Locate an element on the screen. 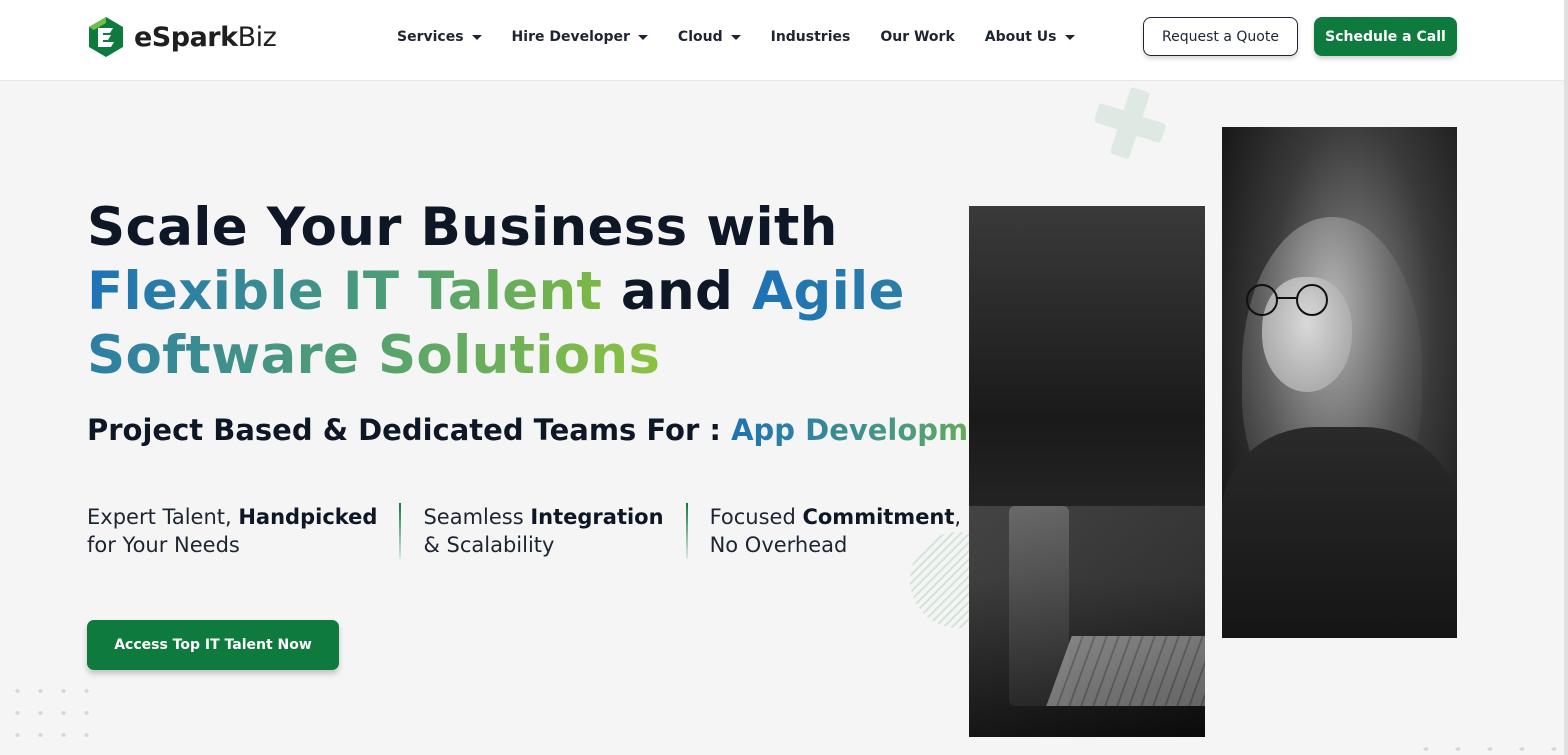 This screenshot has height=755, width=1568. feature-pre: Seamless is located at coordinates (477, 517).